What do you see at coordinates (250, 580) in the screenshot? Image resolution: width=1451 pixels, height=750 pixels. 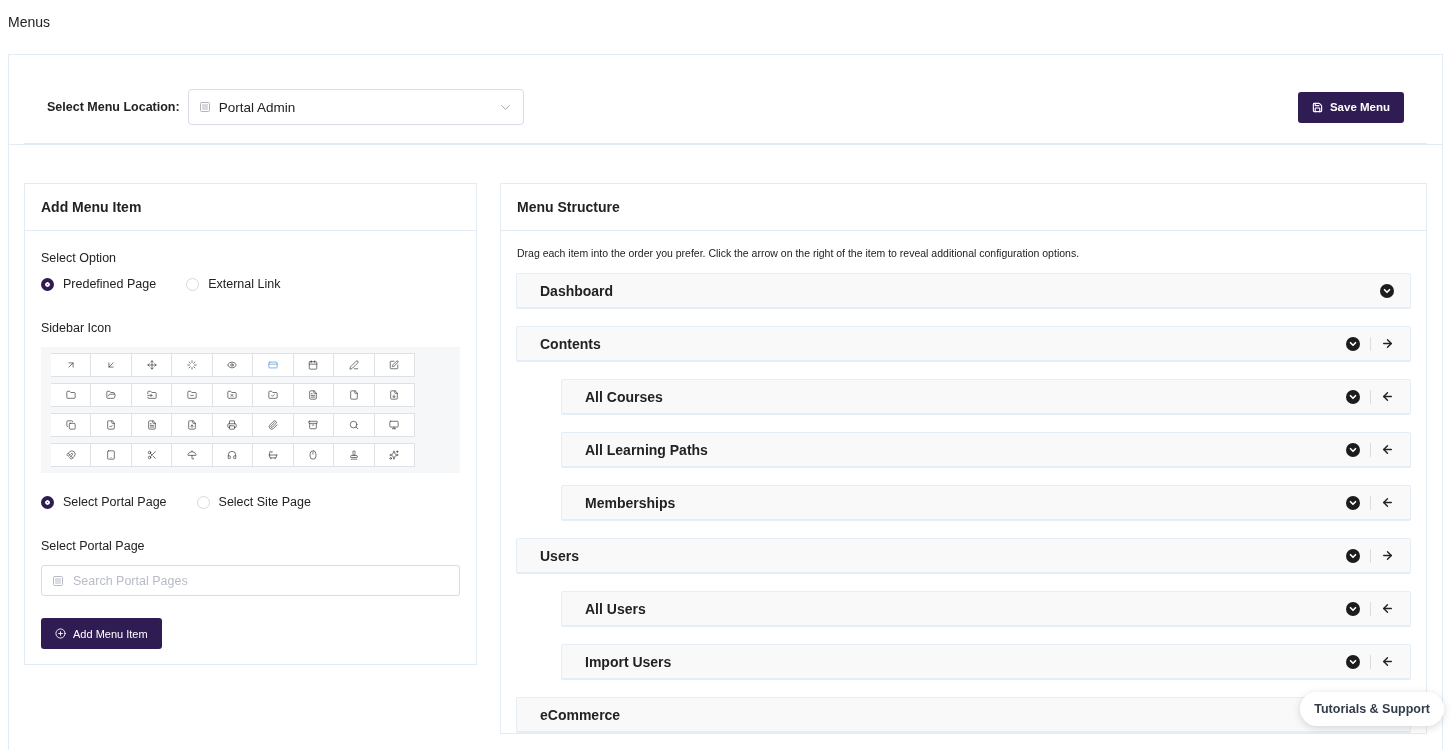 I see `search-field: Search Portal Pages` at bounding box center [250, 580].